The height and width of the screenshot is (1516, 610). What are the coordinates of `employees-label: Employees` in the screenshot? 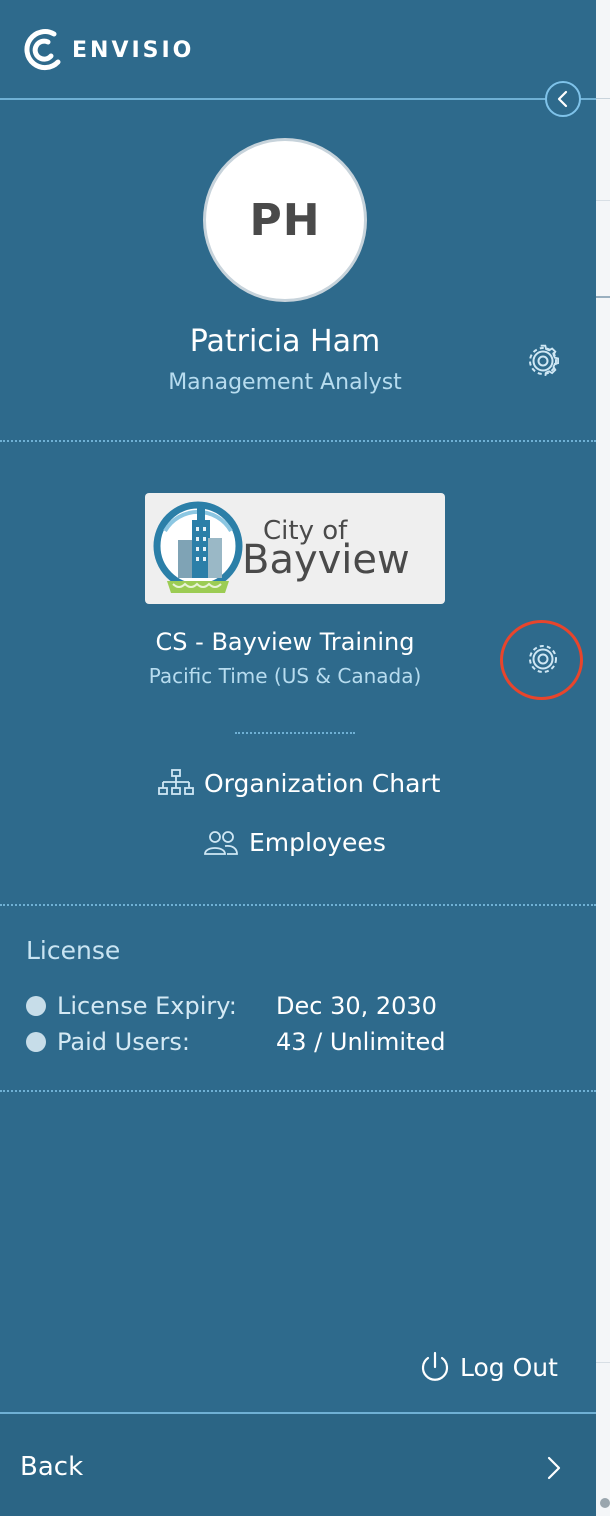 It's located at (317, 842).